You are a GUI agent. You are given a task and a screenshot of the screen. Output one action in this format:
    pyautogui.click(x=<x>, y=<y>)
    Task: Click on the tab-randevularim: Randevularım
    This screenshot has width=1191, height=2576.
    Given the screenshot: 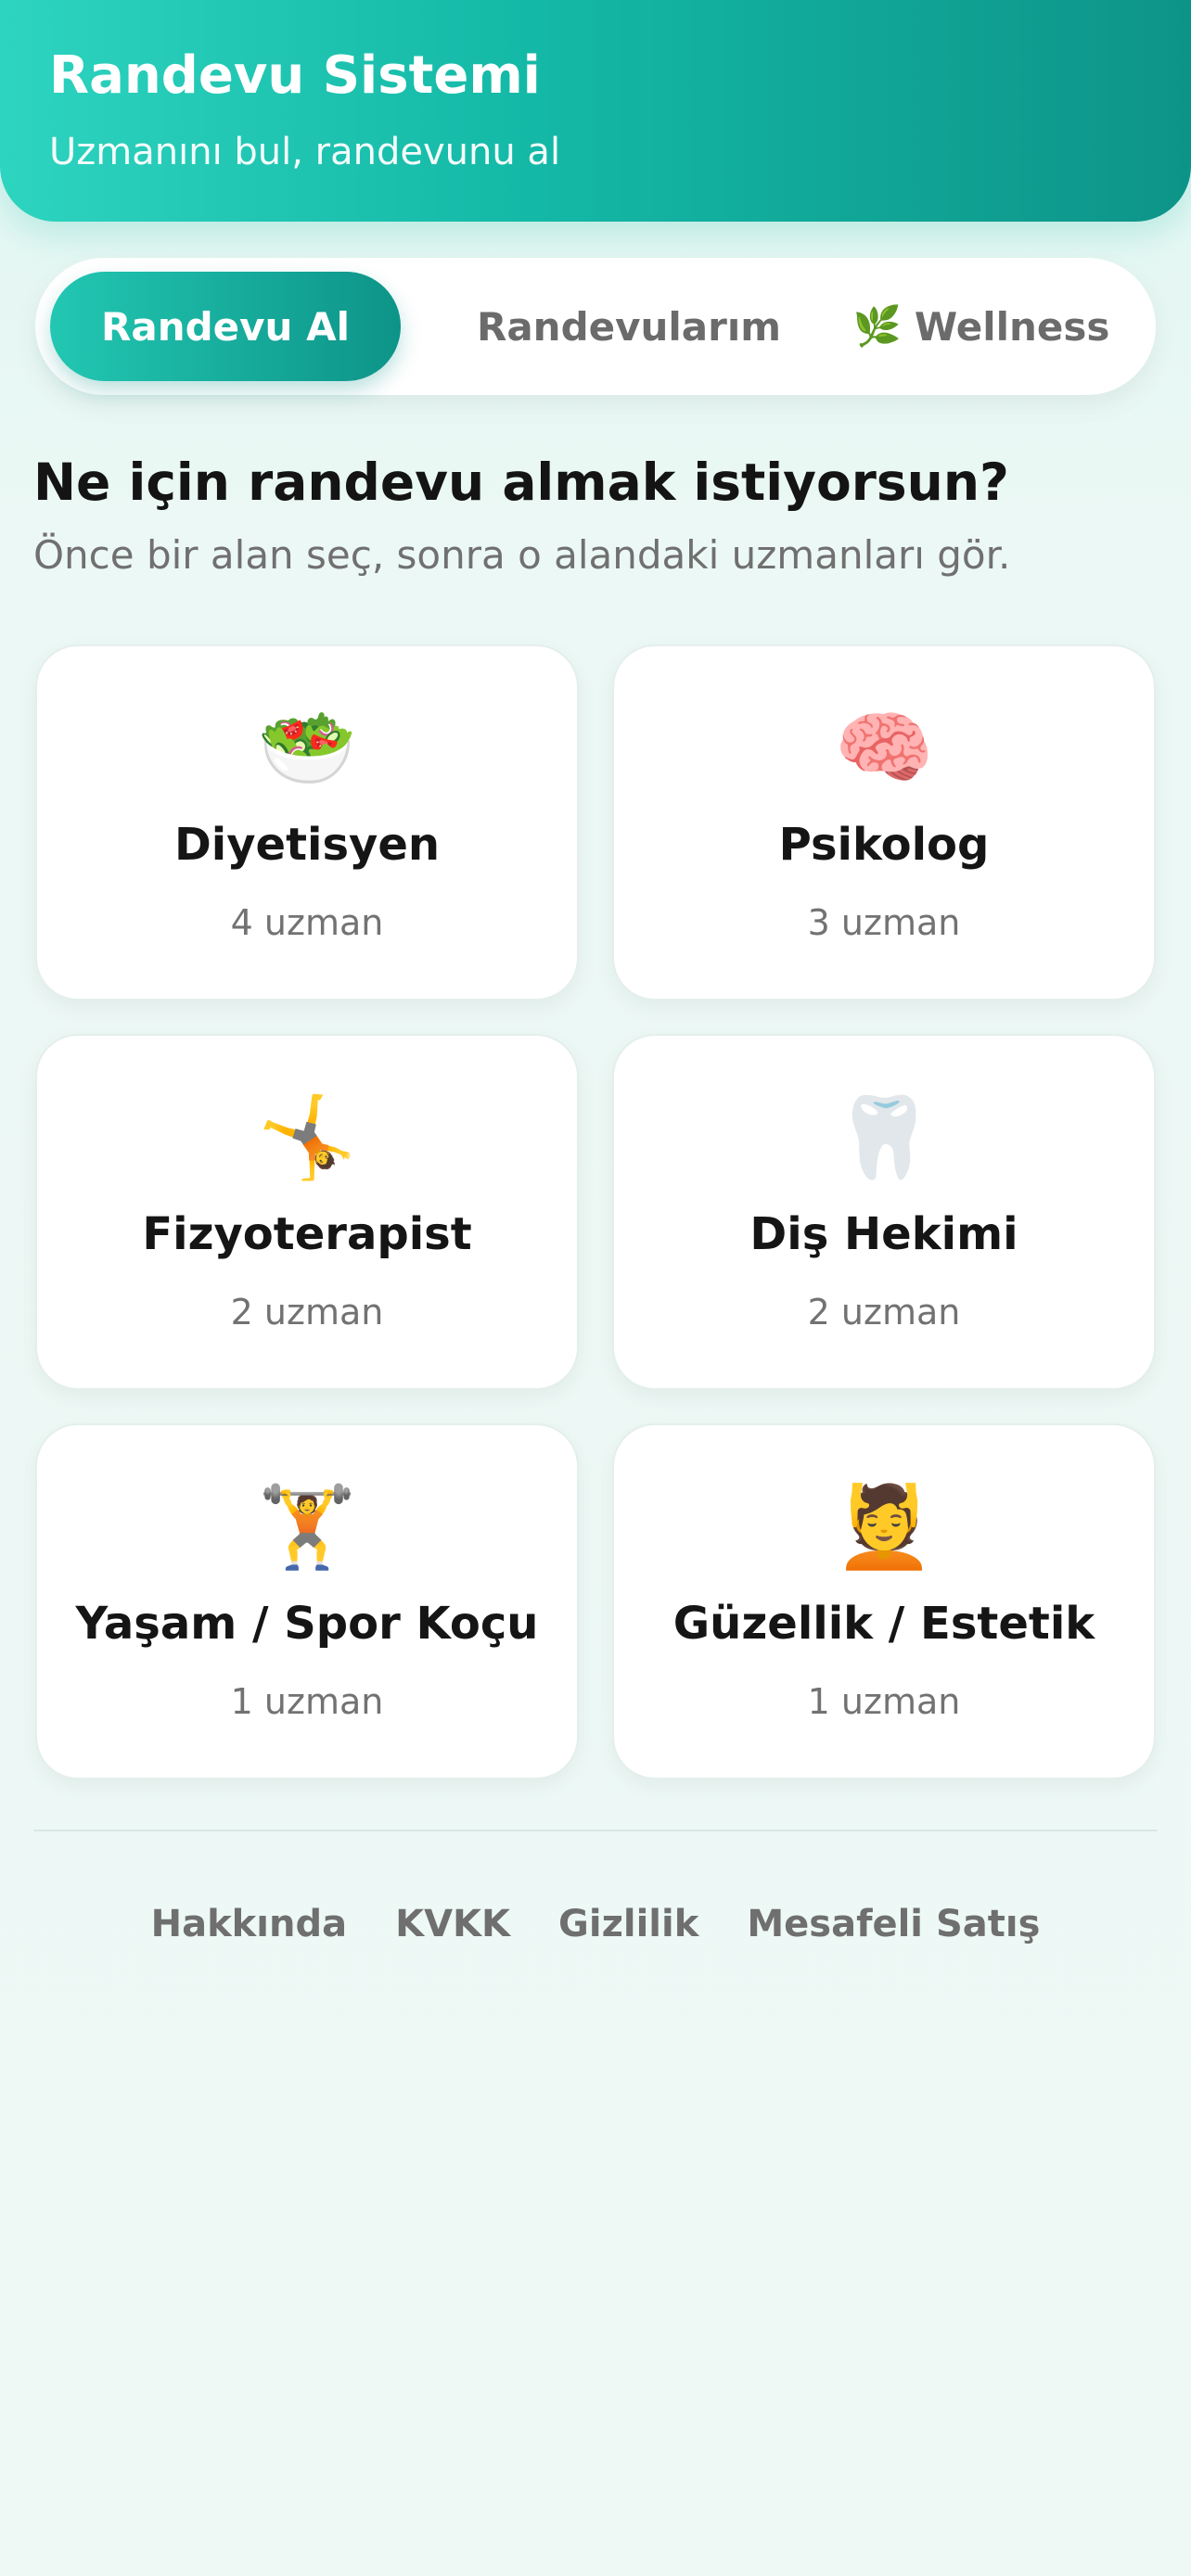 What is the action you would take?
    pyautogui.click(x=629, y=326)
    